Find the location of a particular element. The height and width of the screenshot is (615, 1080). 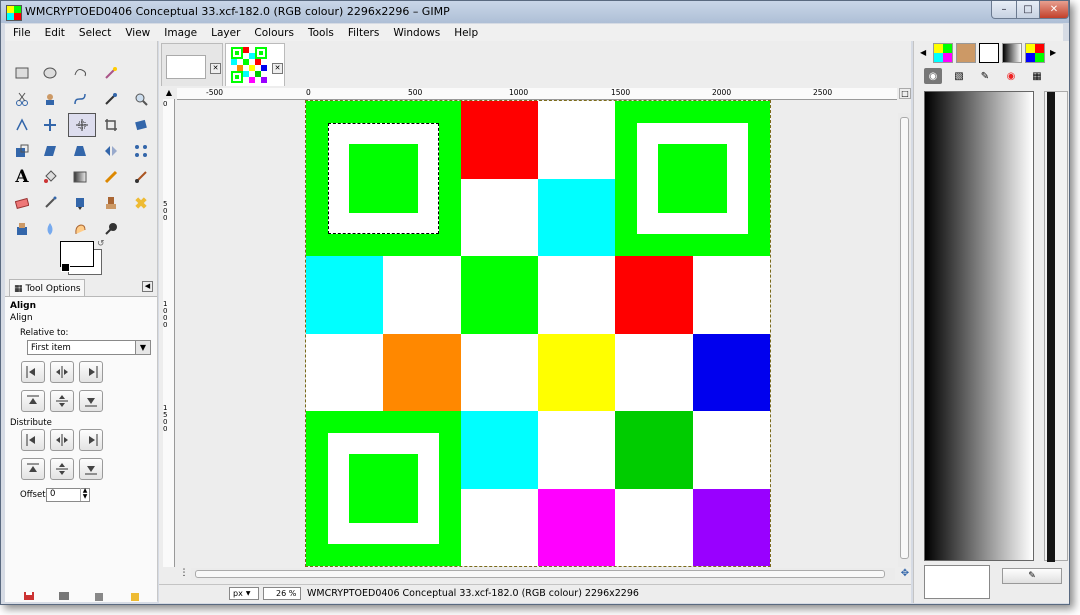

patterns-tab-icon is located at coordinates (943, 53).